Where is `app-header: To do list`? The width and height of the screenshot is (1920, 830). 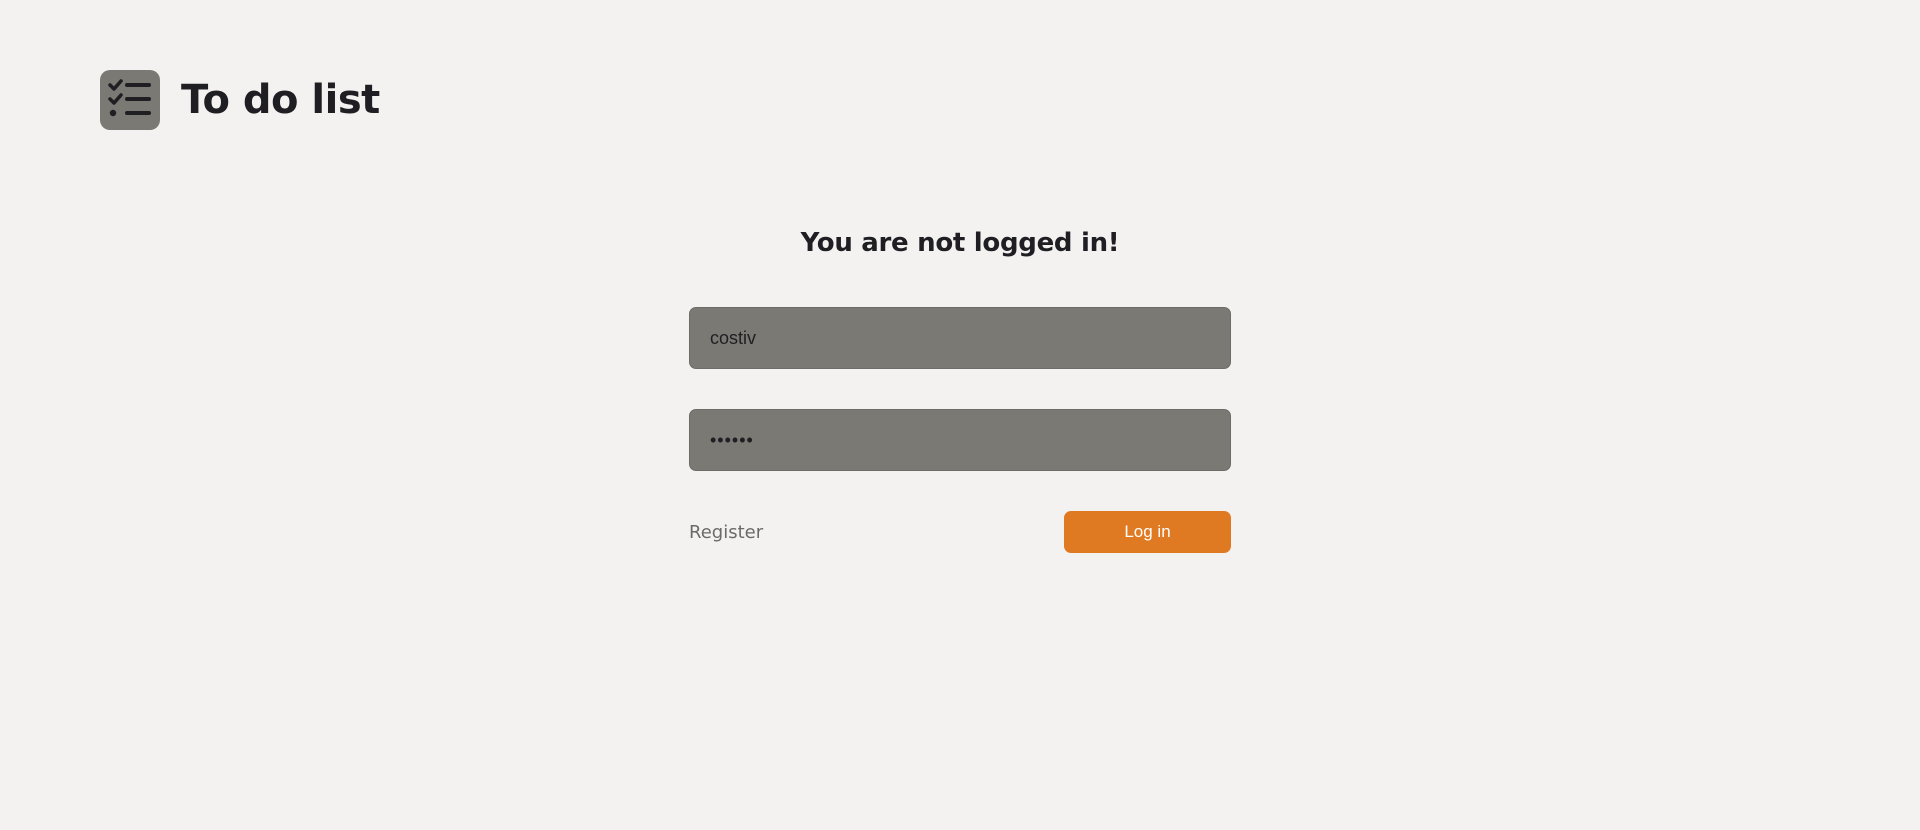 app-header: To do list is located at coordinates (240, 100).